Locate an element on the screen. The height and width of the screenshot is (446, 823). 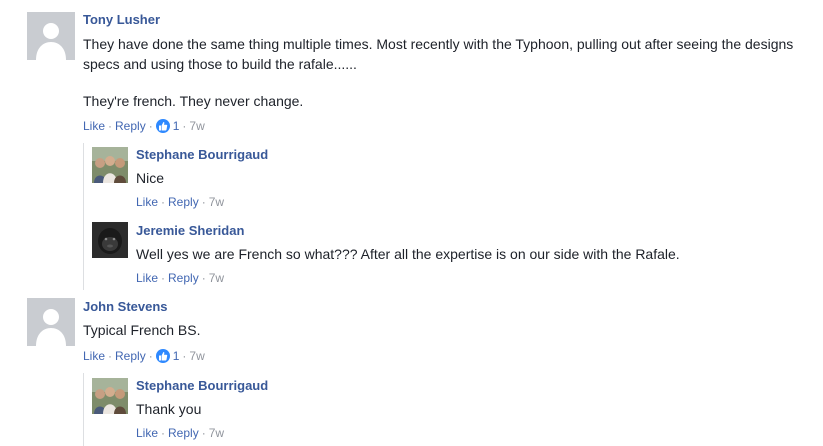
comment-text-line: They're french. They never change. is located at coordinates (193, 101).